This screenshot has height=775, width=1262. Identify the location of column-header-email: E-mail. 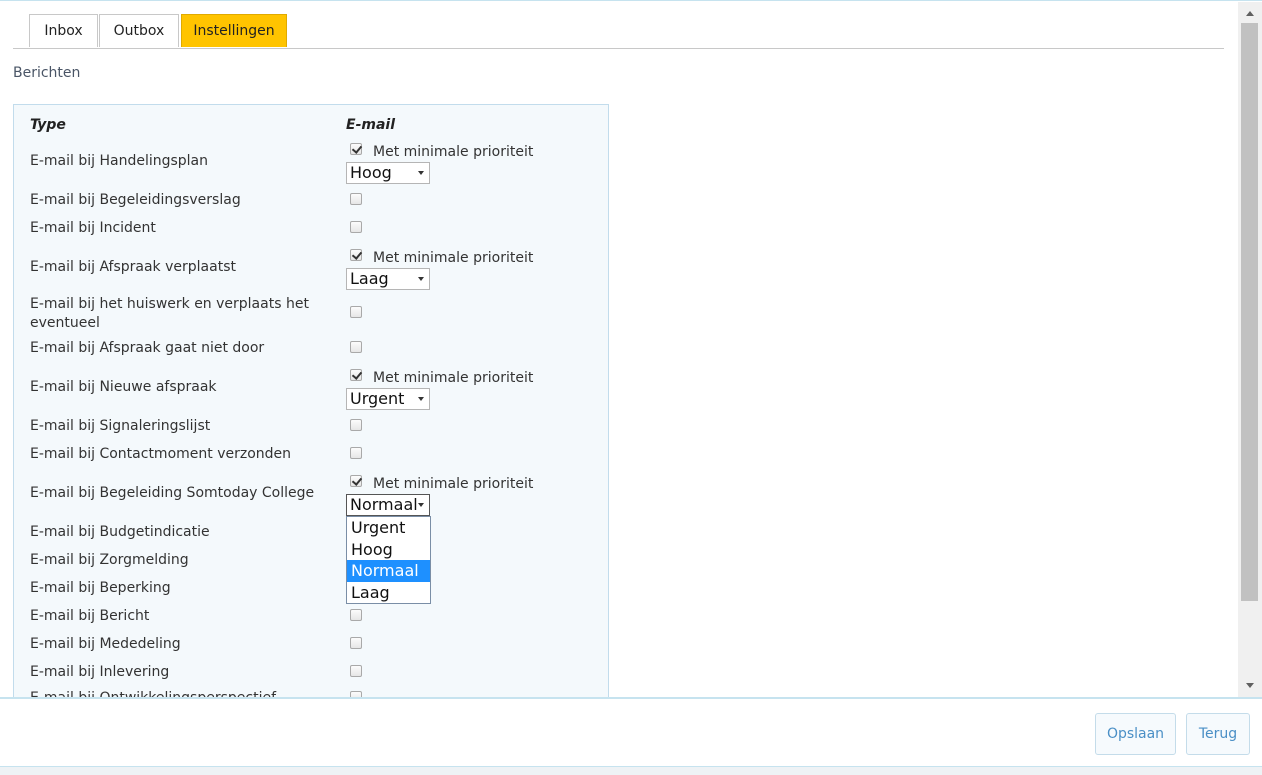
(371, 125).